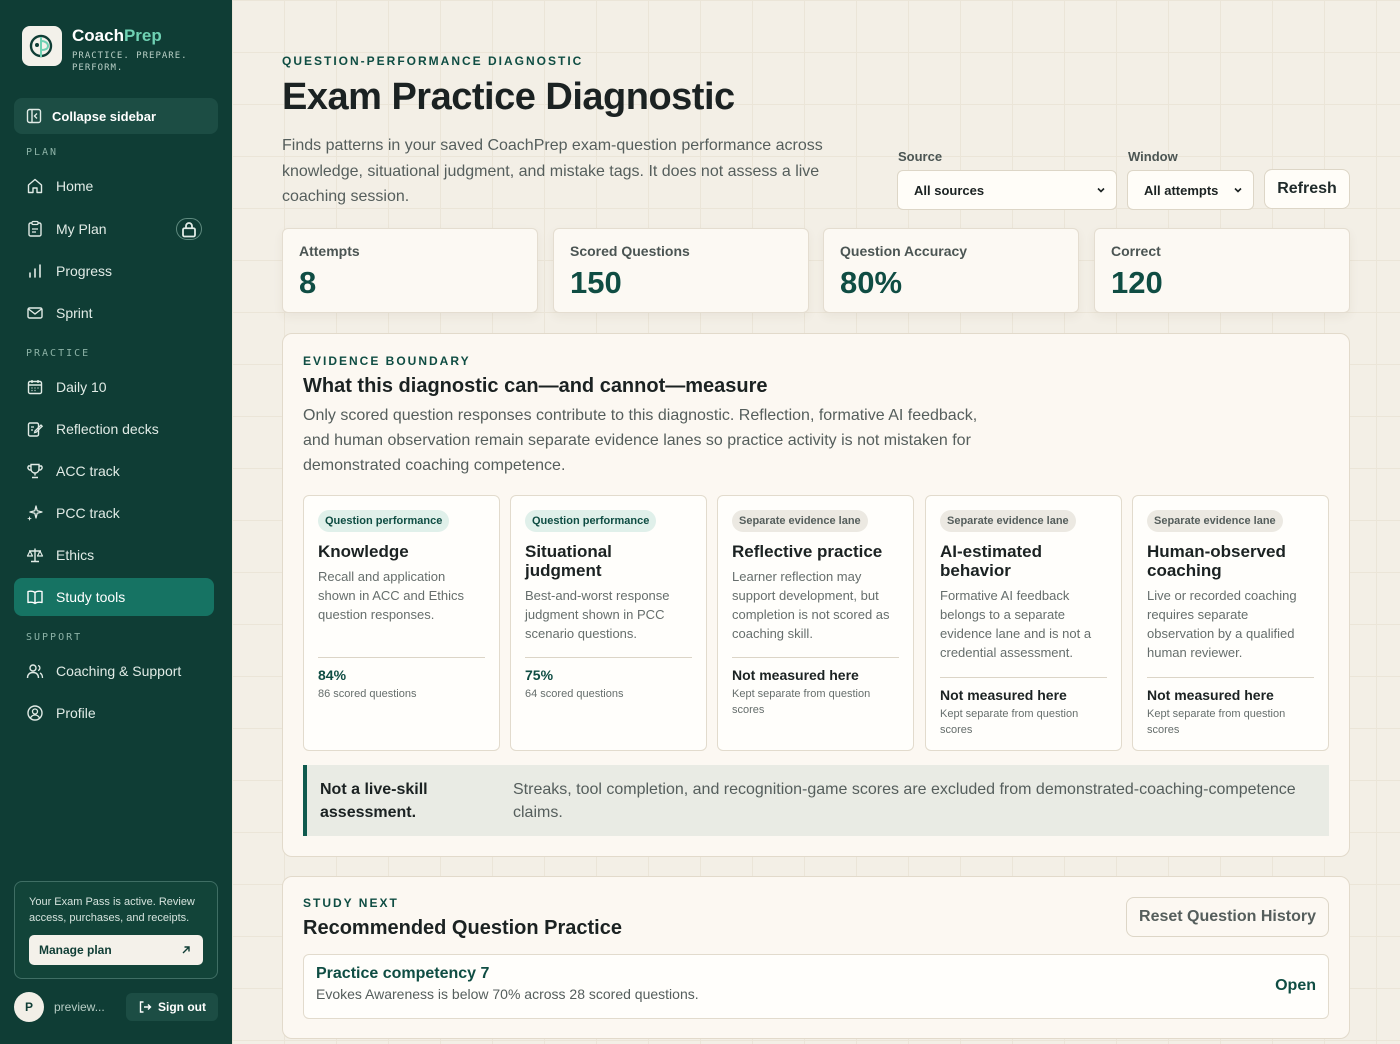  I want to click on source-select: All sources, so click(1007, 190).